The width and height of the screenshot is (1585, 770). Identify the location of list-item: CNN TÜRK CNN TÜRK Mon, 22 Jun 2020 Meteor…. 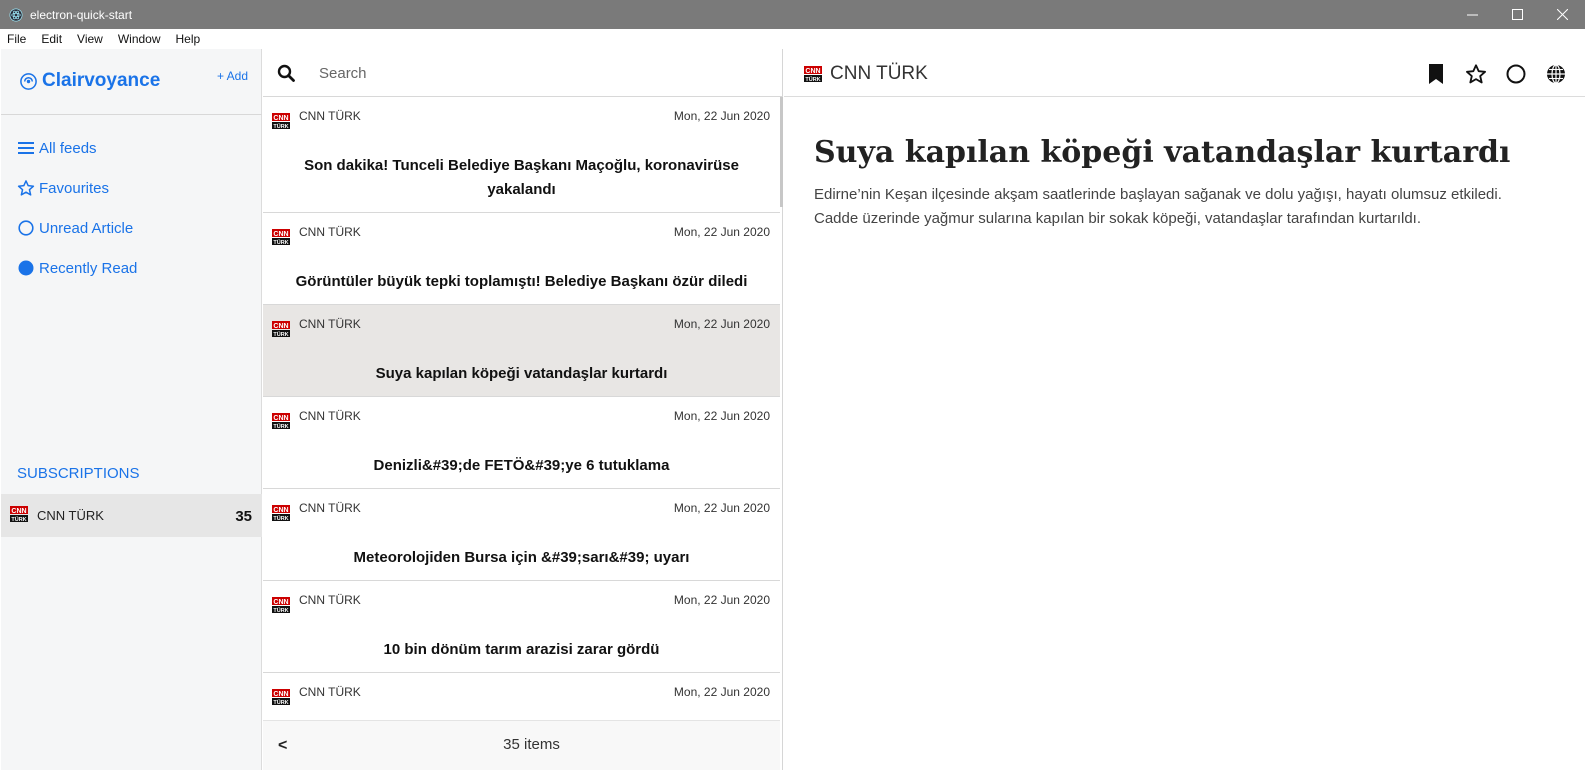
(521, 535).